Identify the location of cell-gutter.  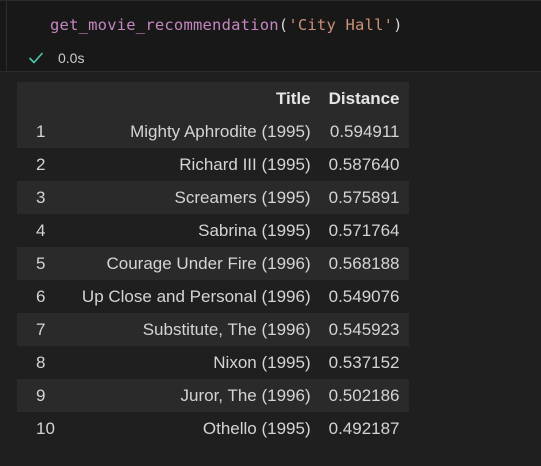
(6, 37).